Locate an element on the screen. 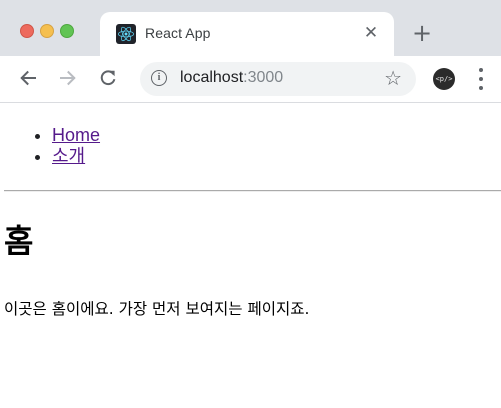 The width and height of the screenshot is (501, 408). nav-link-about: 소개 is located at coordinates (68, 156).